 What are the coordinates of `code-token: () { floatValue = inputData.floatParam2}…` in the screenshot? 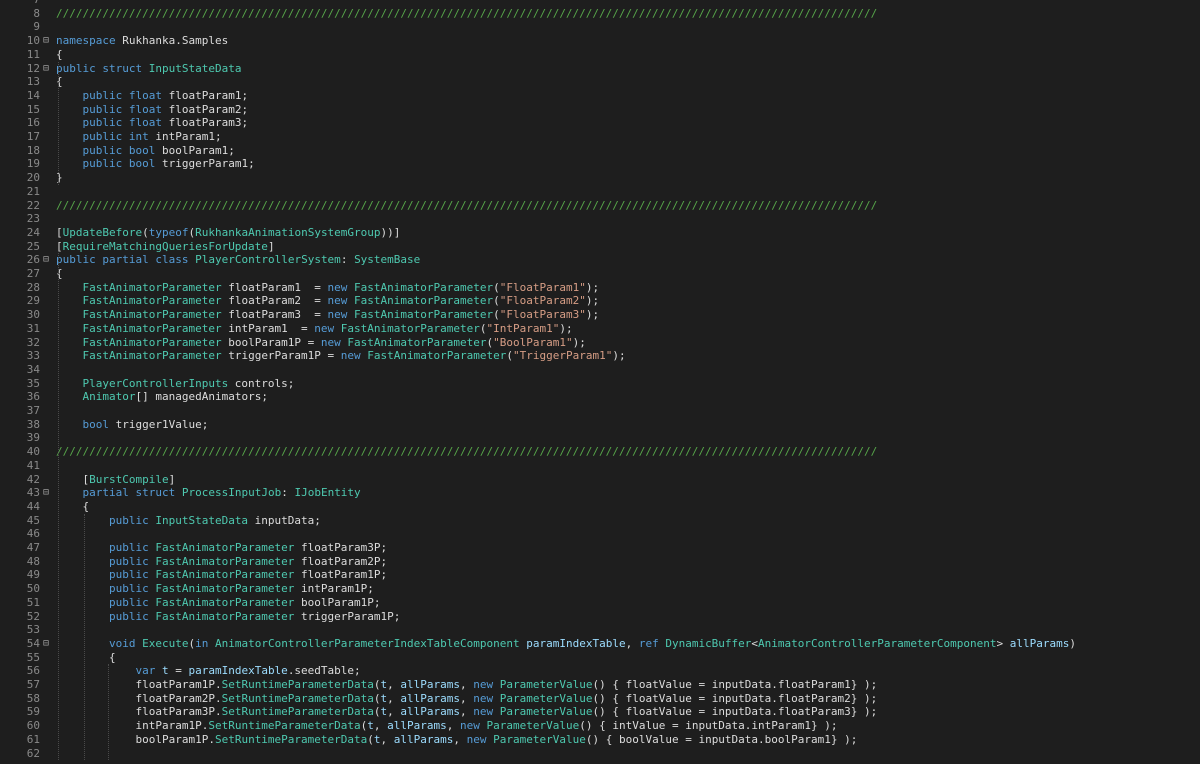 It's located at (735, 698).